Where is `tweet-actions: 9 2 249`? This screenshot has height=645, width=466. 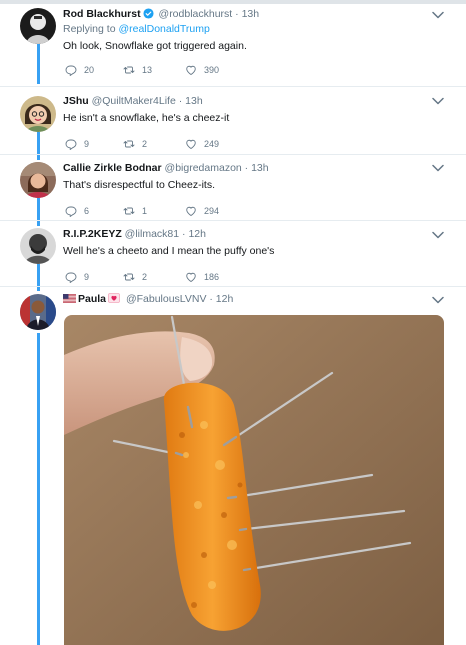
tweet-actions: 9 2 249 is located at coordinates (249, 144).